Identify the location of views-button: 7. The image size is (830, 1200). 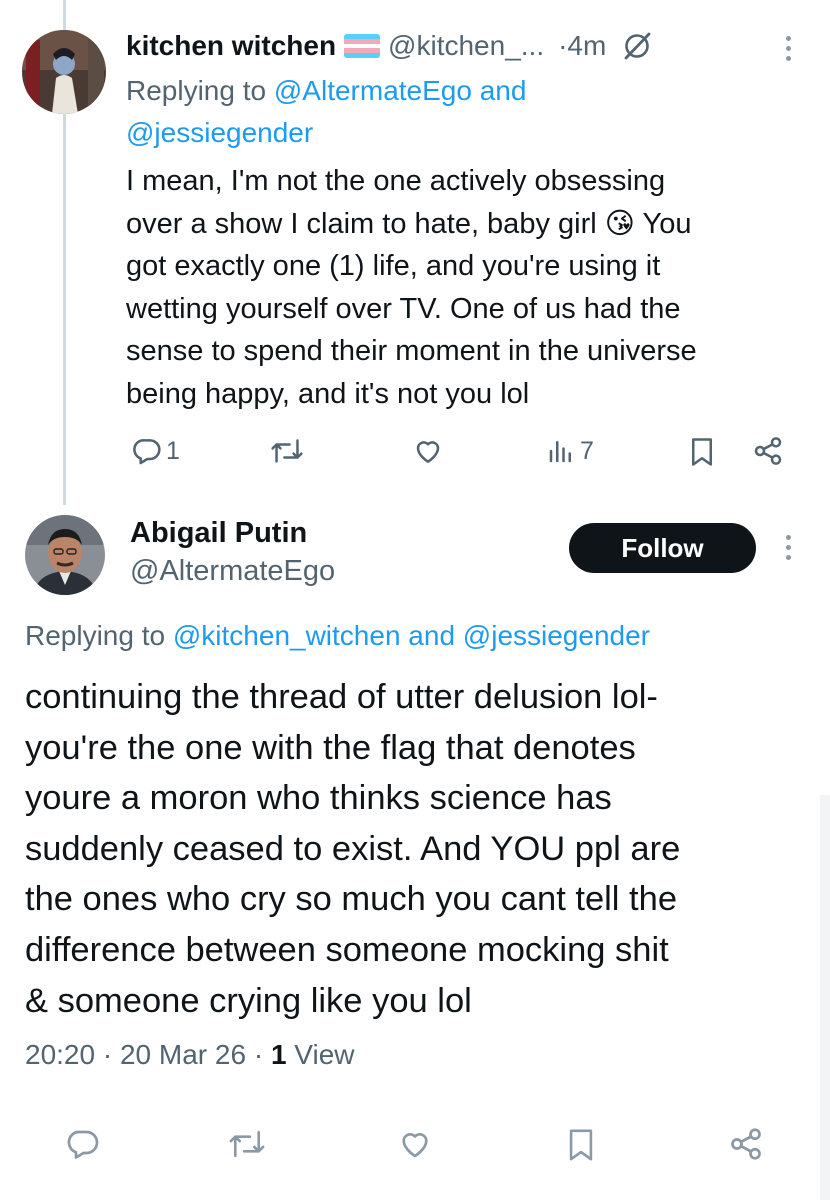
(570, 451).